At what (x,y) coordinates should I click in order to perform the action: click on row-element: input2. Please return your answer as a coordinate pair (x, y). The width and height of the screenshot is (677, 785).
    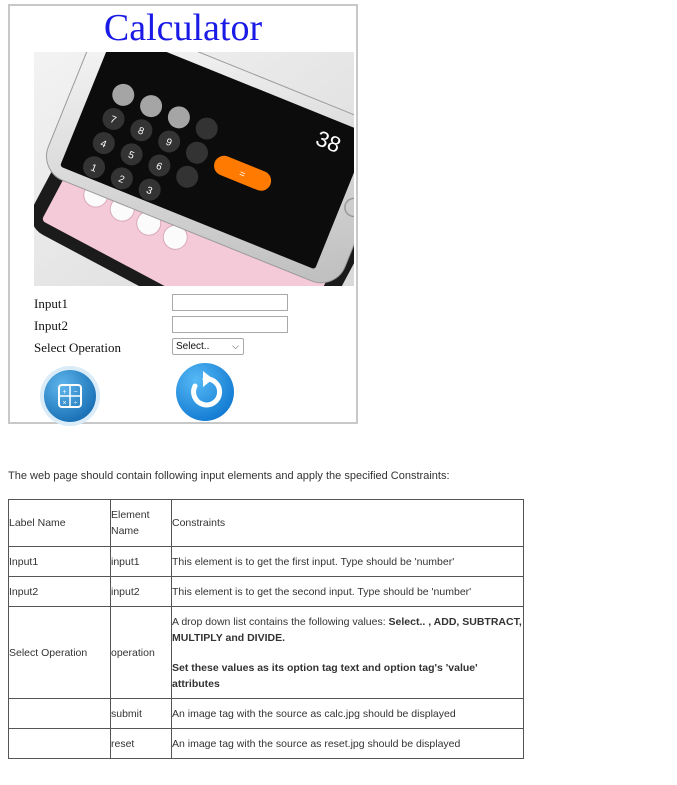
    Looking at the image, I should click on (141, 591).